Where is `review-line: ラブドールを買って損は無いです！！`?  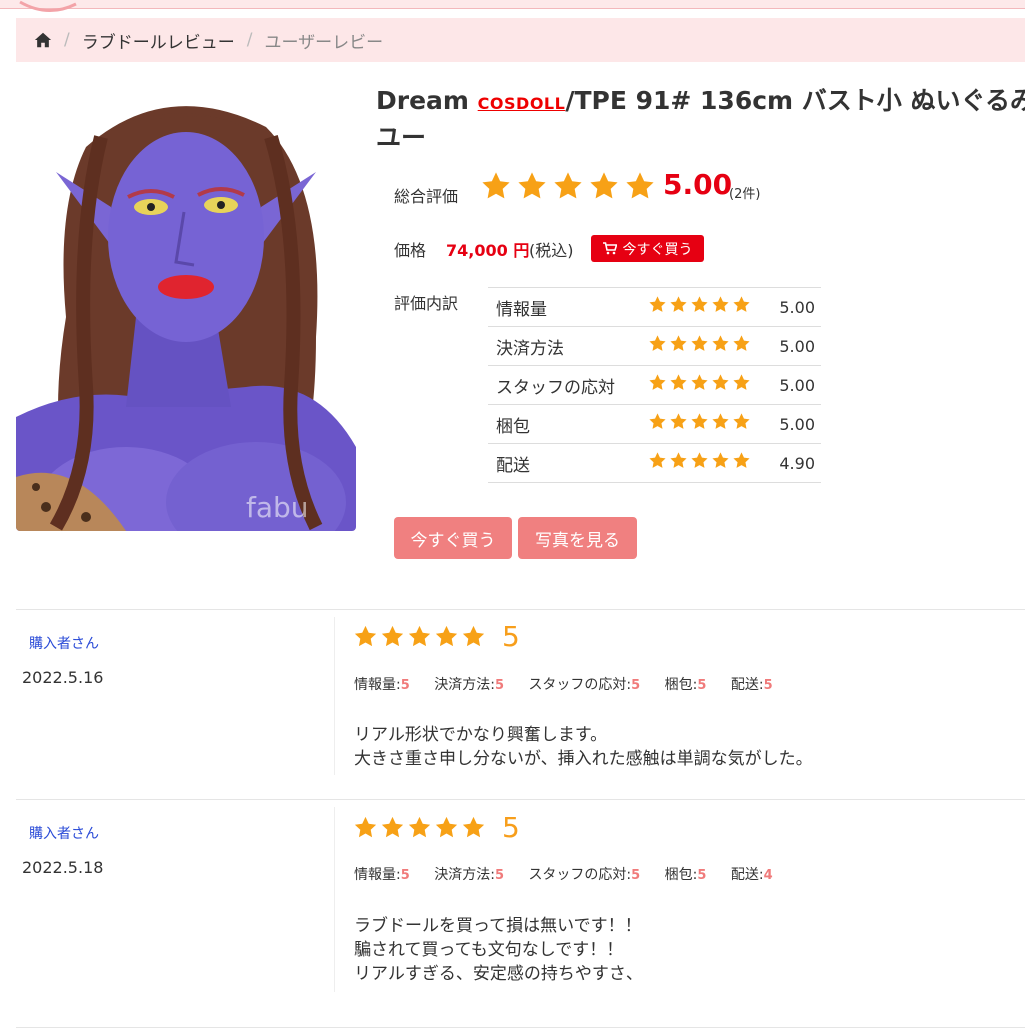 review-line: ラブドールを買って損は無いです！！ is located at coordinates (498, 926).